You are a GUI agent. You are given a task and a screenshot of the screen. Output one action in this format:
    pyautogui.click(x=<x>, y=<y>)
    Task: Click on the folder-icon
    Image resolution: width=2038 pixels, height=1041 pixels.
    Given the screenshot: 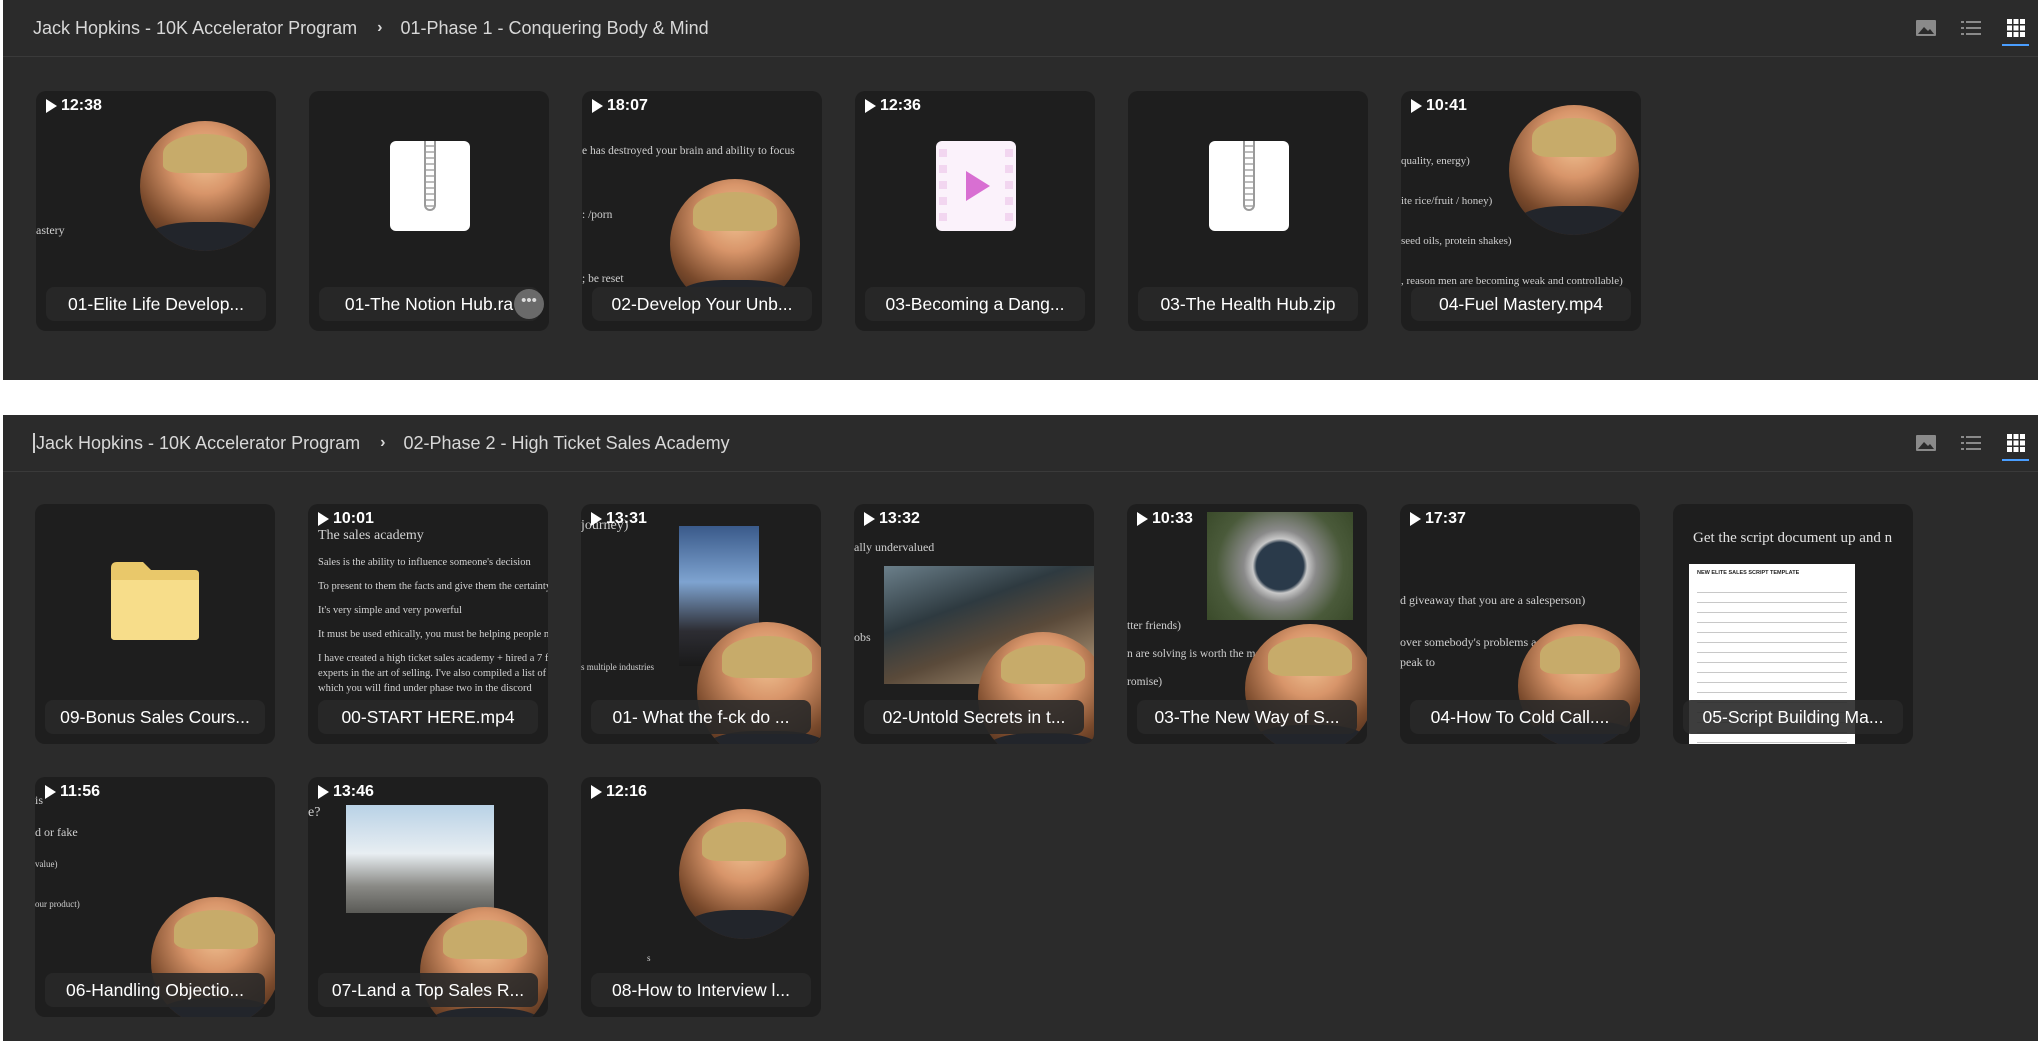 What is the action you would take?
    pyautogui.click(x=155, y=601)
    